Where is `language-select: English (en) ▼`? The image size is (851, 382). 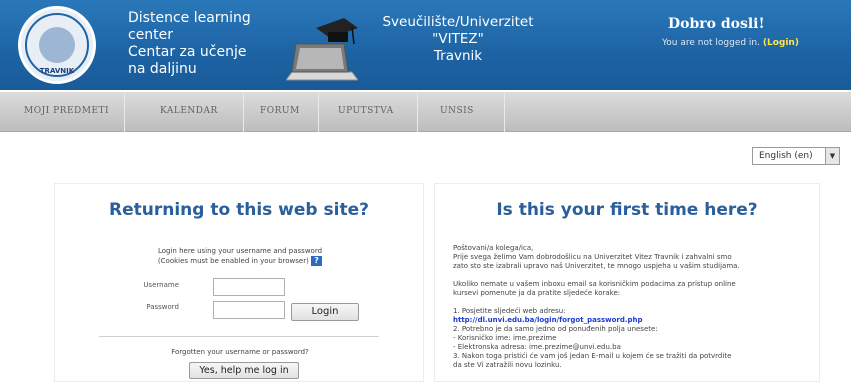 language-select: English (en) ▼ is located at coordinates (796, 156).